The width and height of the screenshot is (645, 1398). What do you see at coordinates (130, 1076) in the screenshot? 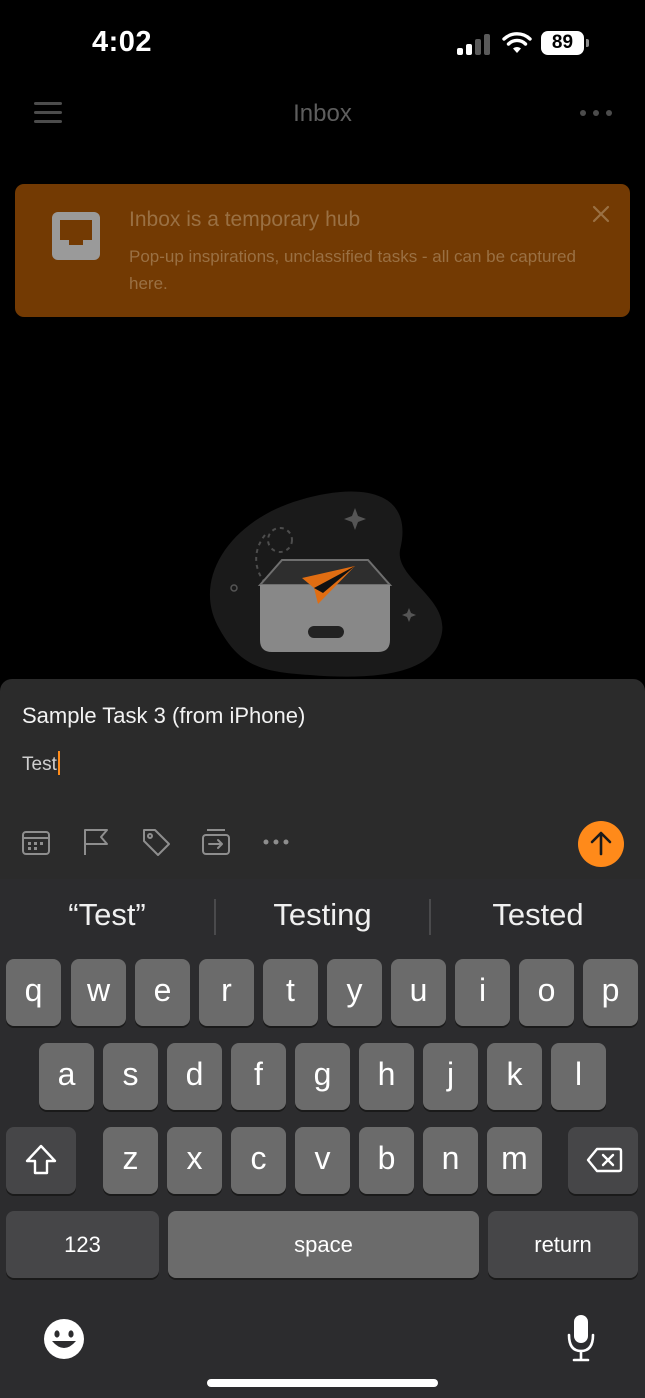
I see `key-s: s` at bounding box center [130, 1076].